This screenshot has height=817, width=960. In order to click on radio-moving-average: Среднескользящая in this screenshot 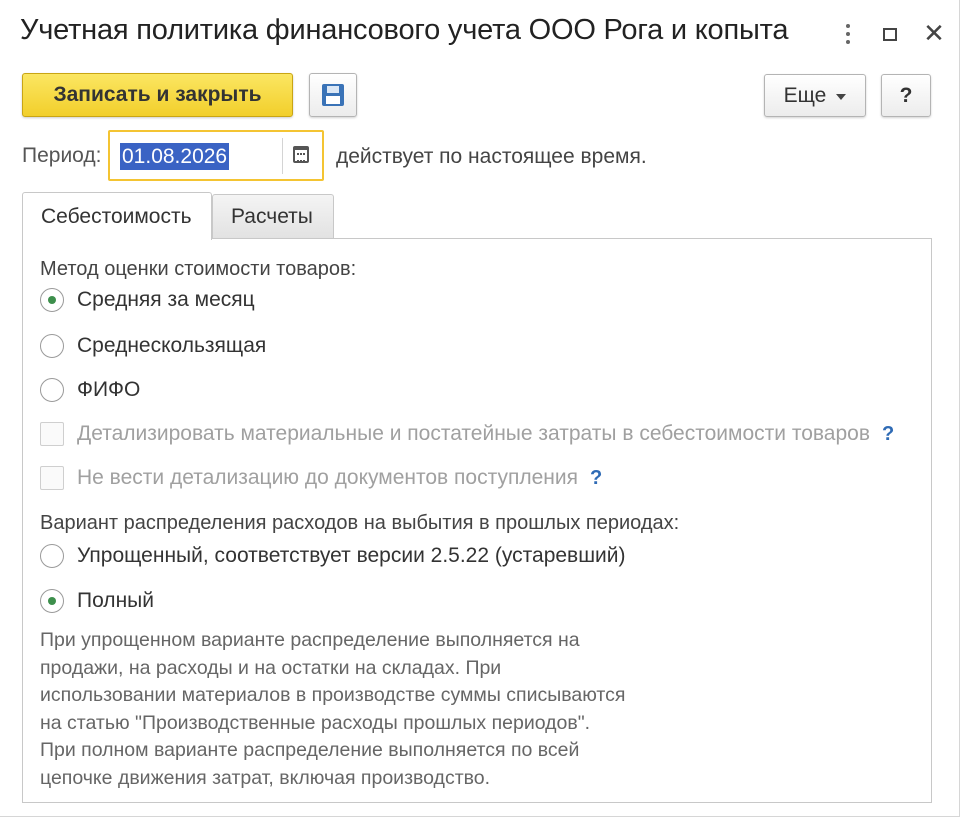, I will do `click(153, 346)`.